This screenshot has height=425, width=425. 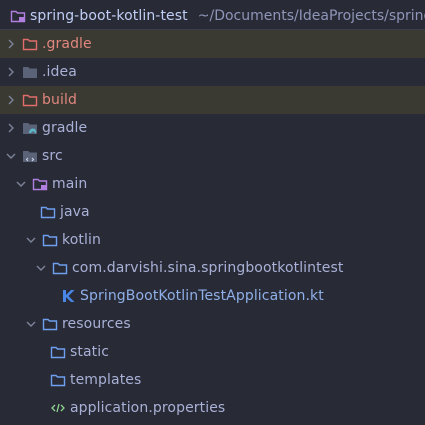 What do you see at coordinates (59, 72) in the screenshot?
I see `tree-item-label: .idea` at bounding box center [59, 72].